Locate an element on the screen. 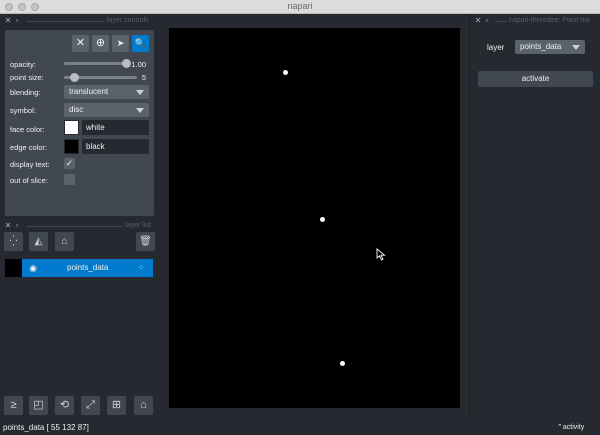 The width and height of the screenshot is (600, 435). transpose-dims-button: ⤢ is located at coordinates (90, 405).